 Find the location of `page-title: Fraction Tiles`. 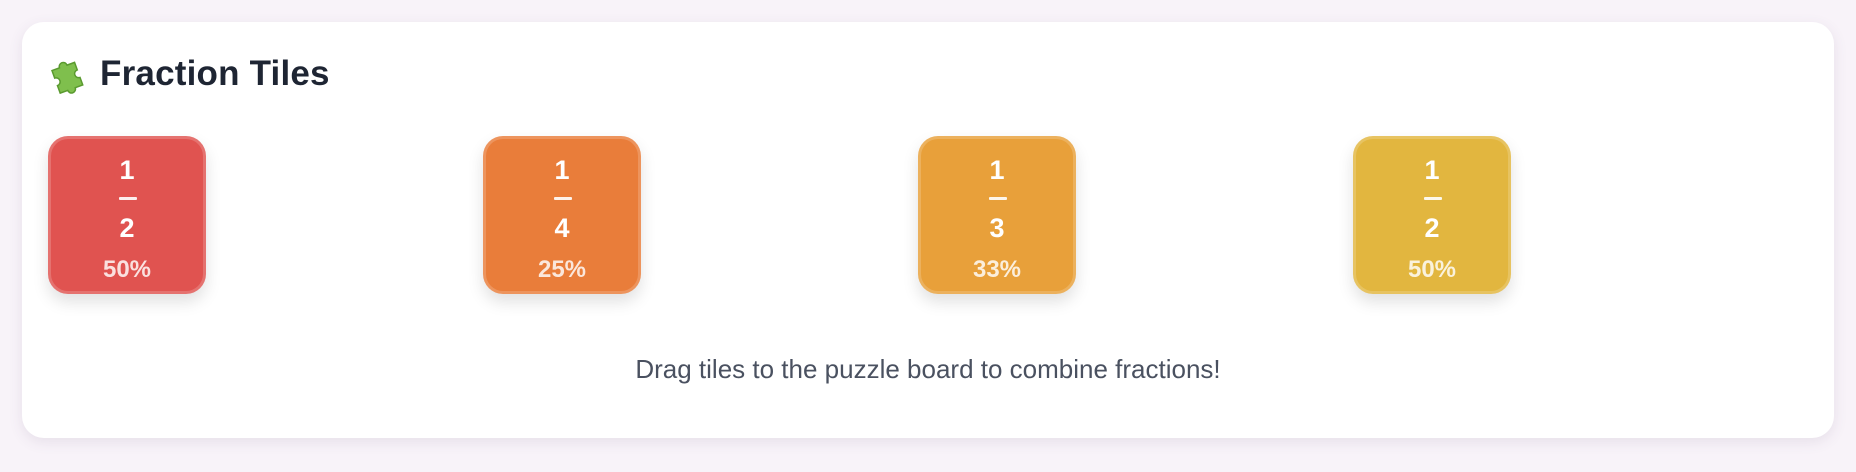

page-title: Fraction Tiles is located at coordinates (215, 73).